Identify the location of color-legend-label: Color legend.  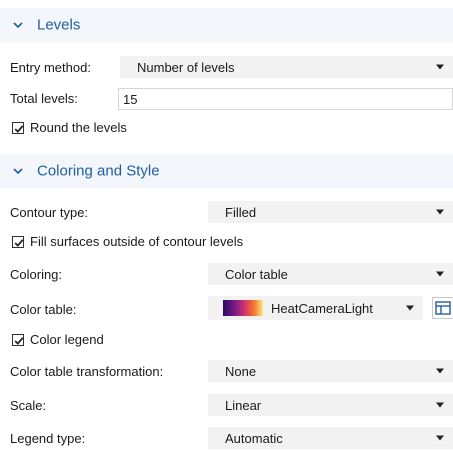
(67, 339).